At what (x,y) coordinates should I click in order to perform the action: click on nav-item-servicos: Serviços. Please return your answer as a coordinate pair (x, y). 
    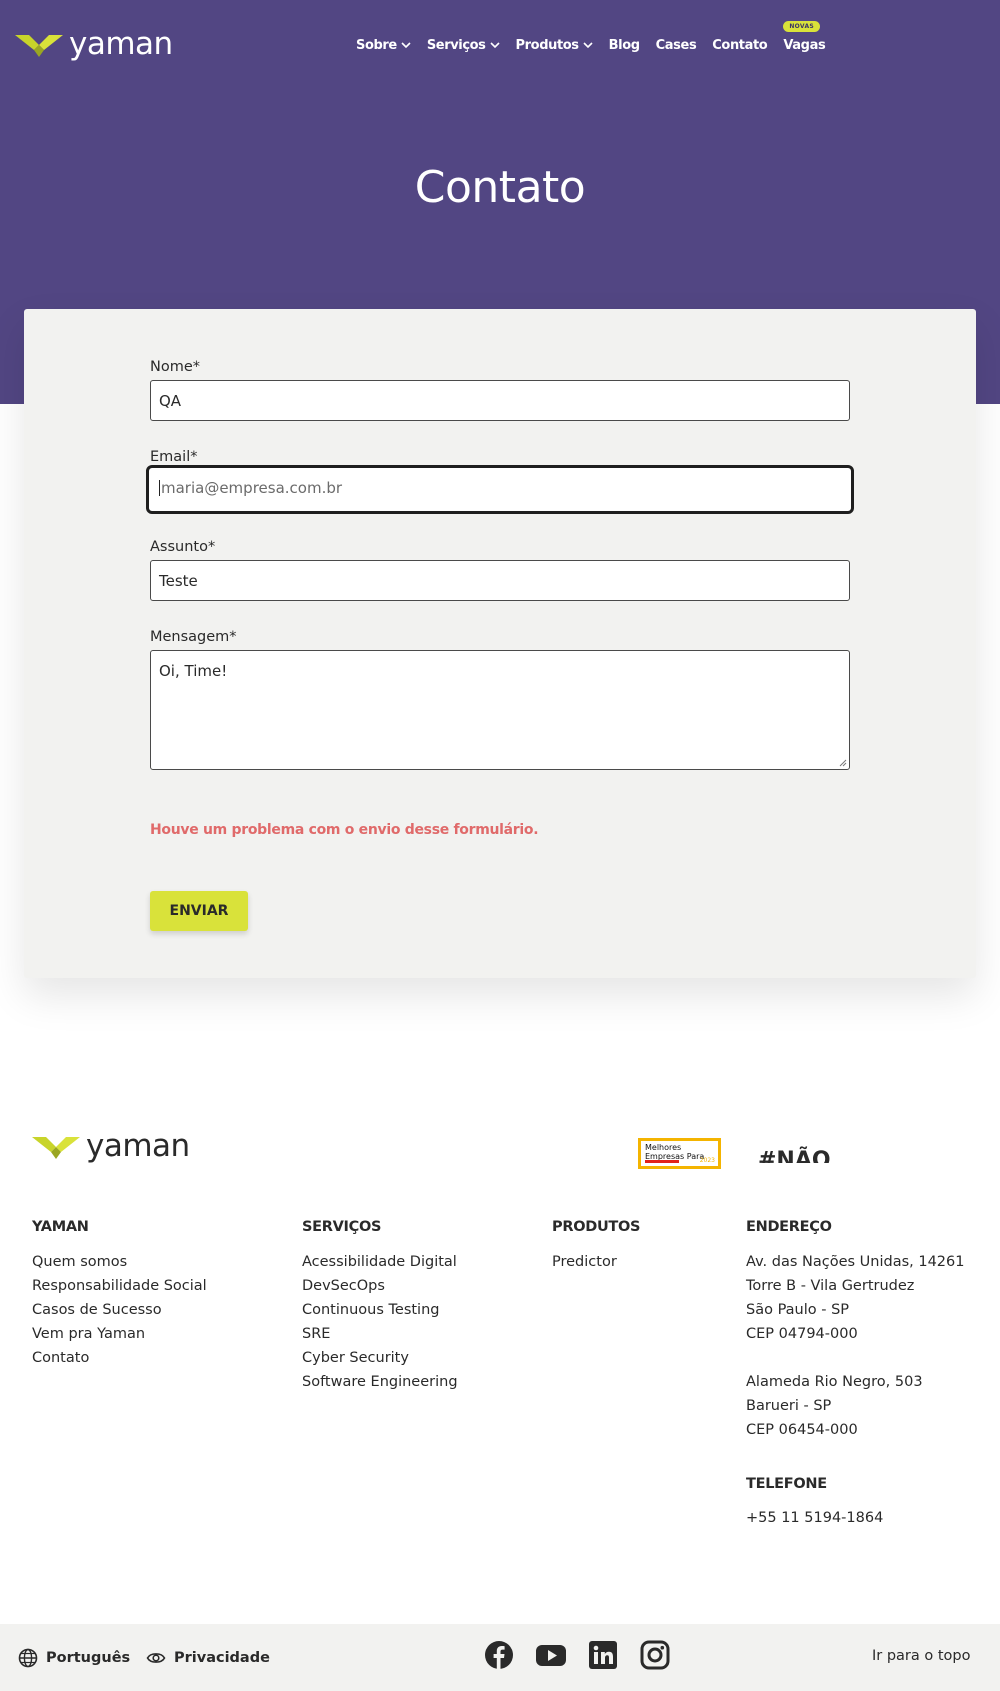
    Looking at the image, I should click on (463, 45).